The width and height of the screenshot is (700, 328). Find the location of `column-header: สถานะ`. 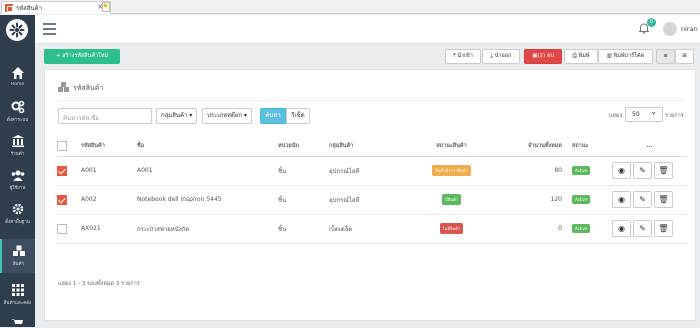

column-header: สถานะ is located at coordinates (592, 146).